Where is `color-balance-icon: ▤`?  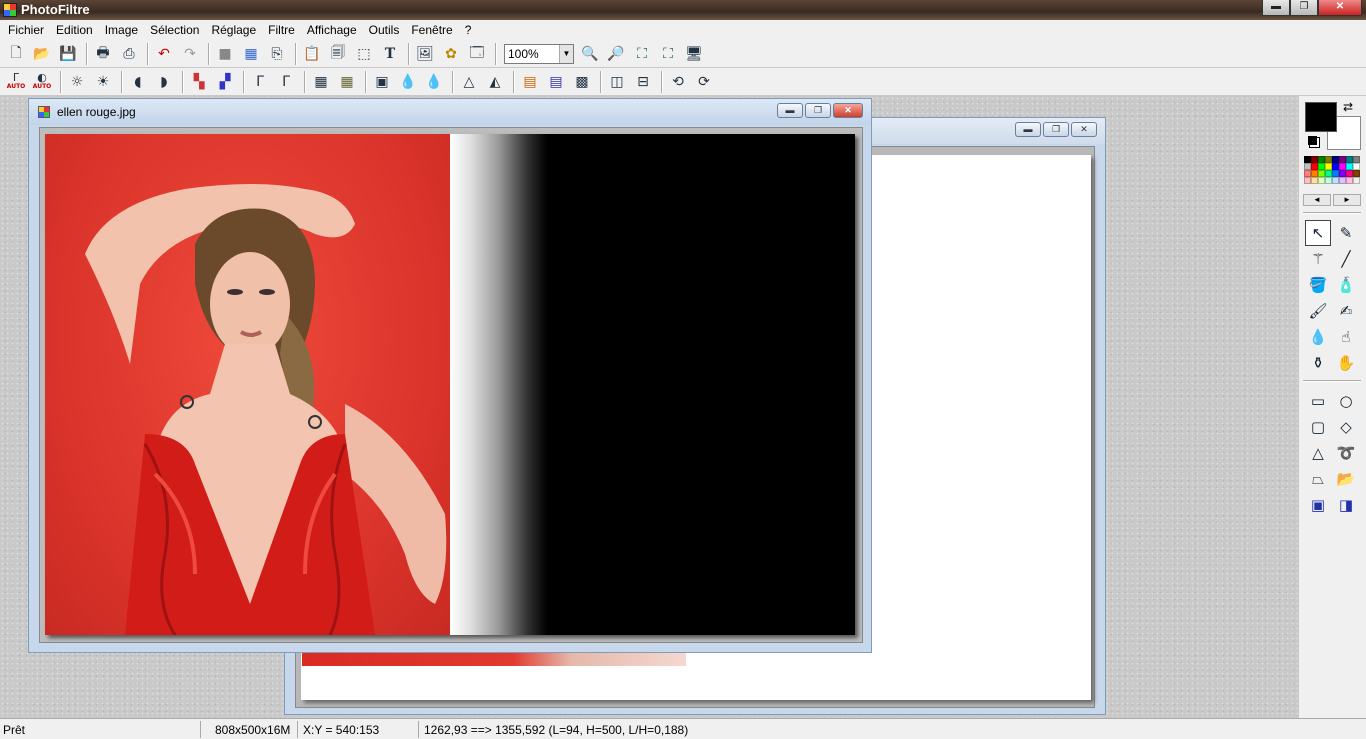 color-balance-icon: ▤ is located at coordinates (530, 82).